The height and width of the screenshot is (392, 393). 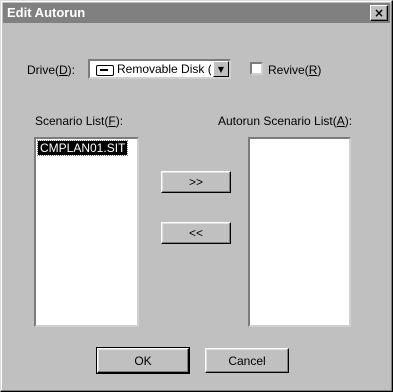 What do you see at coordinates (196, 13) in the screenshot?
I see `title-bar: Edit Autorun ×` at bounding box center [196, 13].